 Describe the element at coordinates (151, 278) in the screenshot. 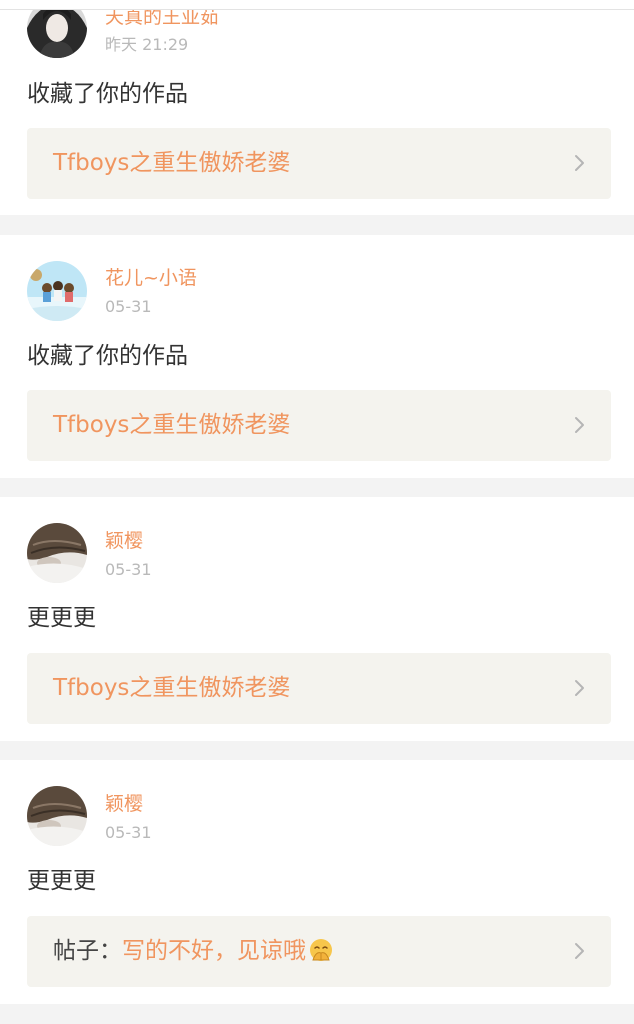

I see `username: 花儿~小语` at that location.